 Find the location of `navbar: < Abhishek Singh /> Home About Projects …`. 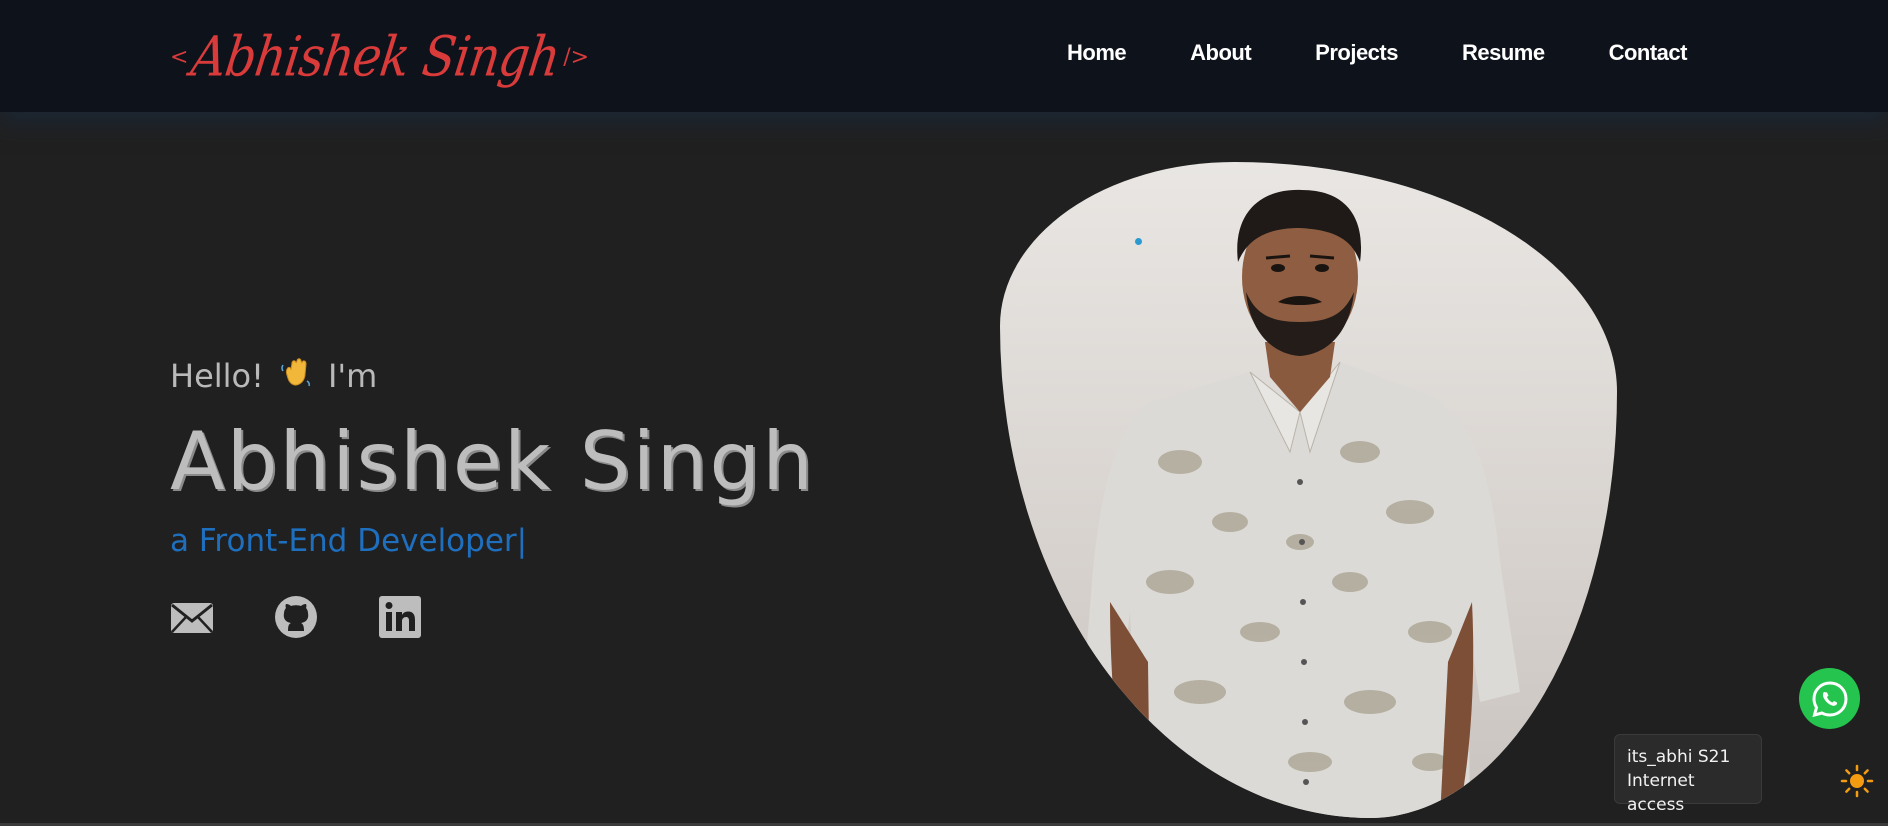

navbar: < Abhishek Singh /> Home About Projects … is located at coordinates (944, 56).